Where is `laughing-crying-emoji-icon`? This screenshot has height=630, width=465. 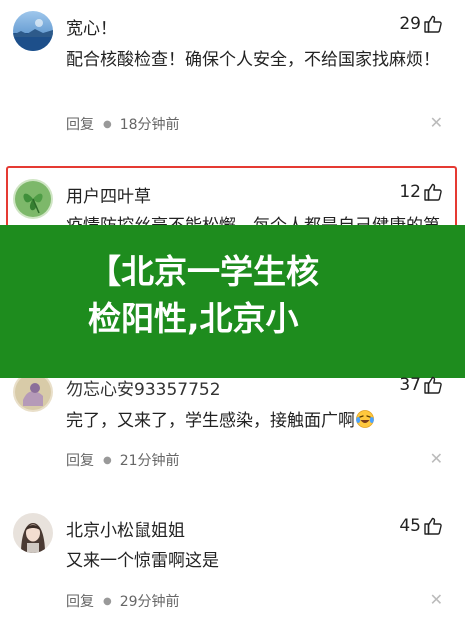 laughing-crying-emoji-icon is located at coordinates (365, 419).